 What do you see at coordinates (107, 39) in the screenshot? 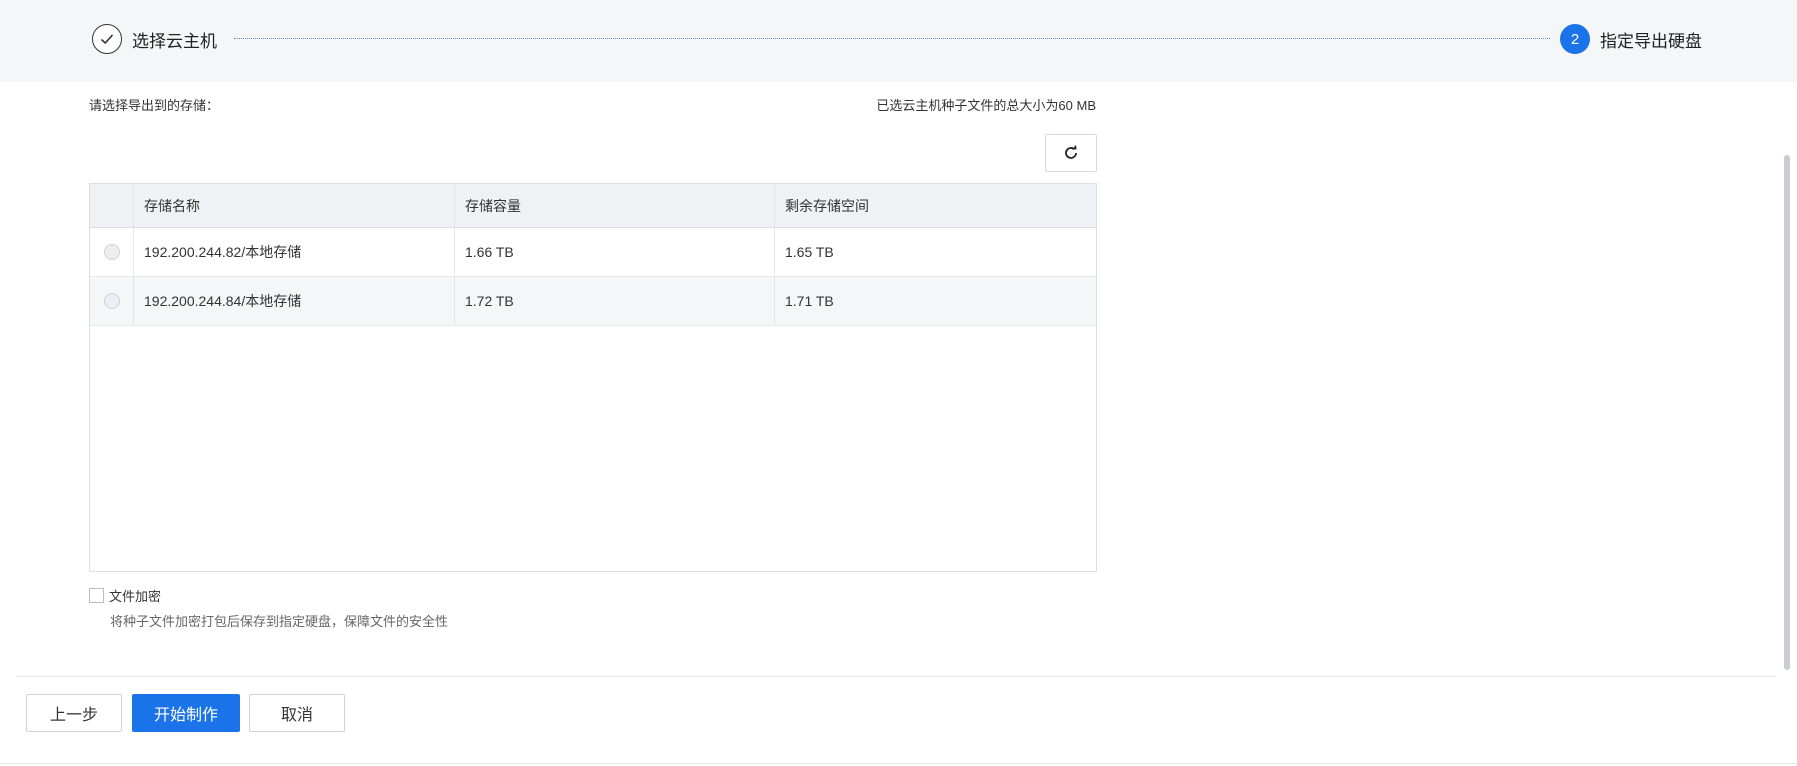
I see `check-icon` at bounding box center [107, 39].